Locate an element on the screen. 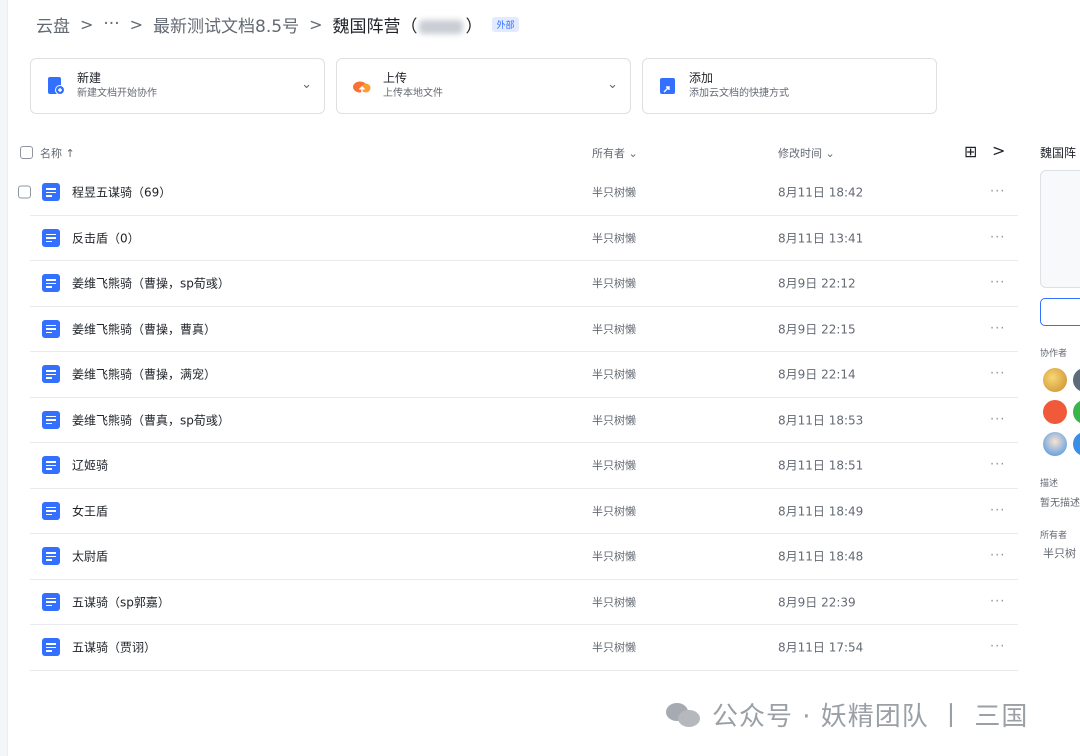 Image resolution: width=1080 pixels, height=756 pixels. panel-action-button is located at coordinates (1060, 312).